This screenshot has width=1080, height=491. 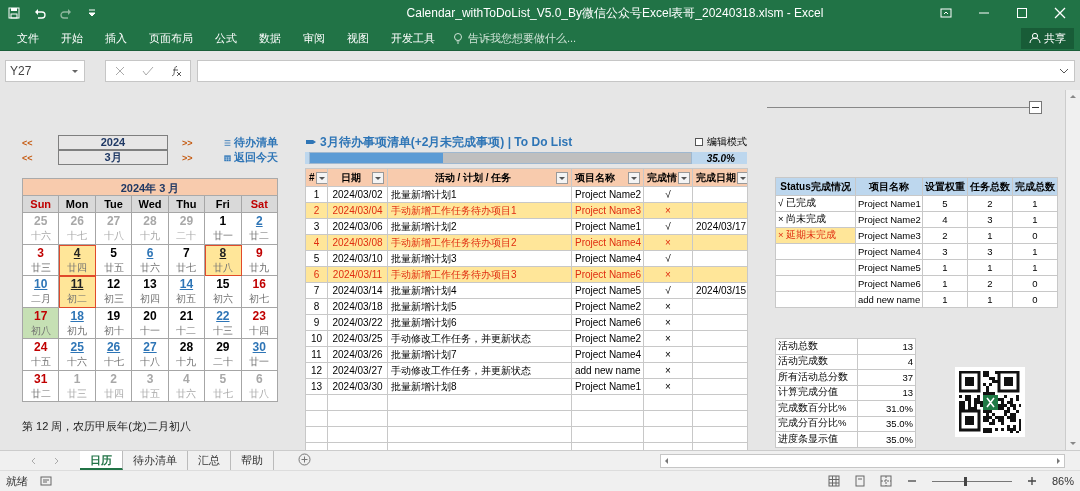 I want to click on column-header: 日期, so click(x=351, y=177).